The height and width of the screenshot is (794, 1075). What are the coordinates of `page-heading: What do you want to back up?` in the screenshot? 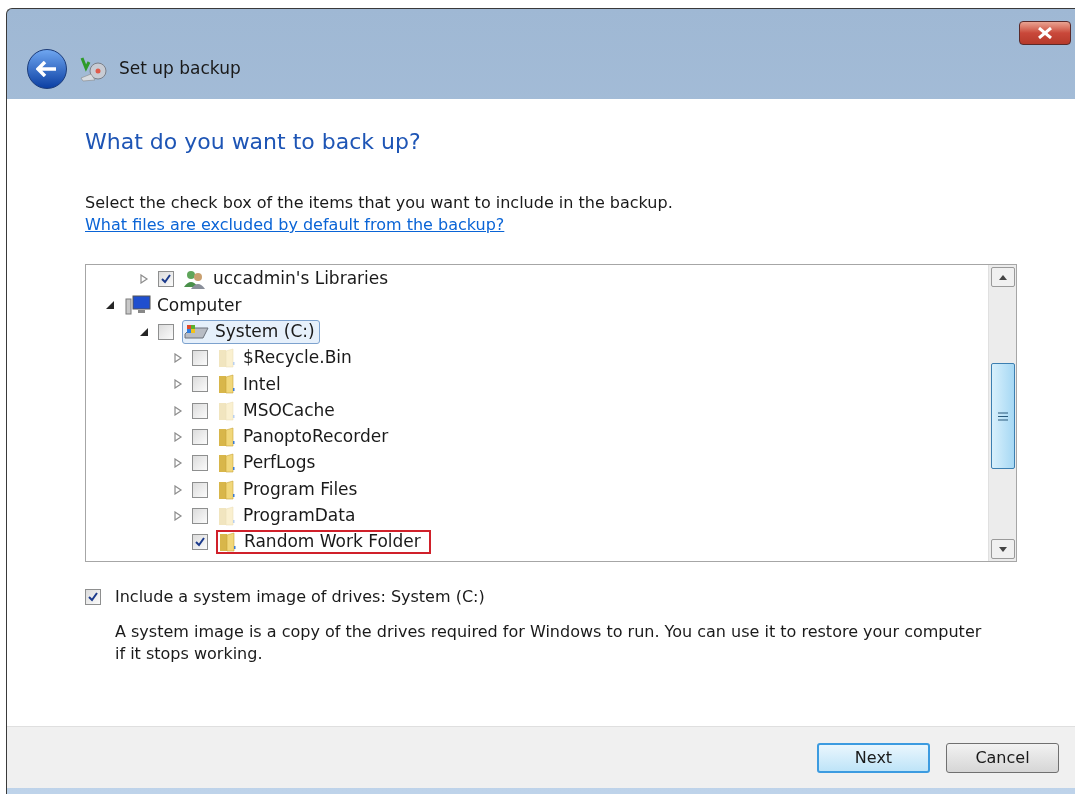 It's located at (253, 142).